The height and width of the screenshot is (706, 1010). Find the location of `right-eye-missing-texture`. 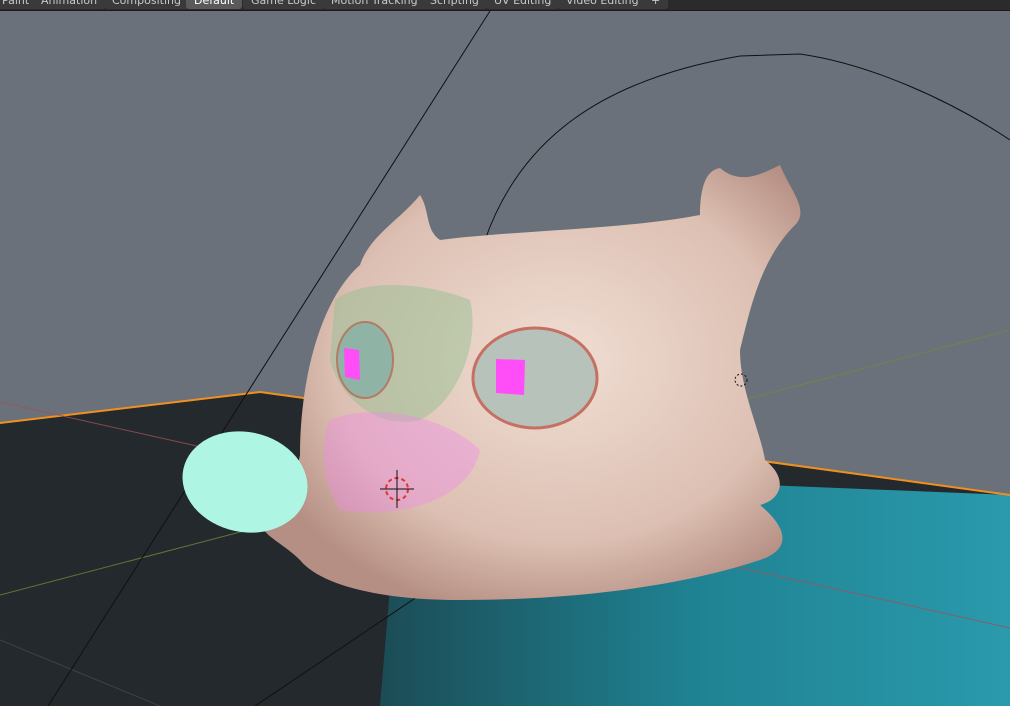

right-eye-missing-texture is located at coordinates (510, 377).